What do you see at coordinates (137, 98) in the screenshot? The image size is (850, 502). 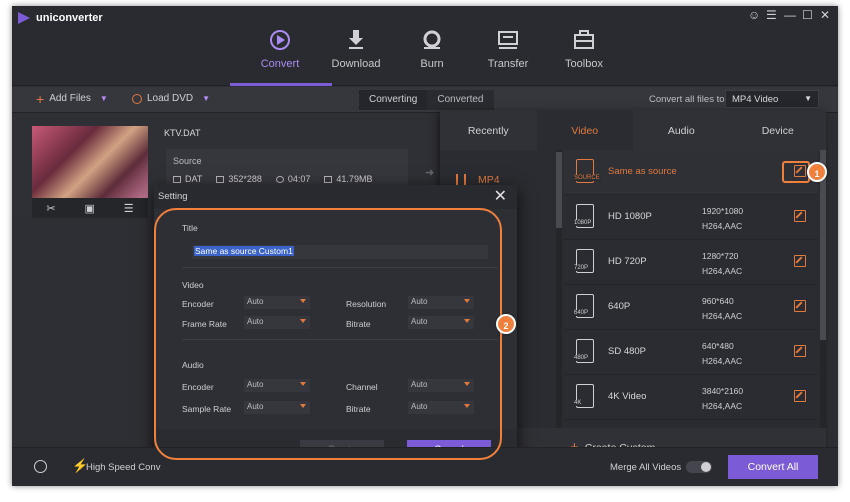 I see `dvd-icon` at bounding box center [137, 98].